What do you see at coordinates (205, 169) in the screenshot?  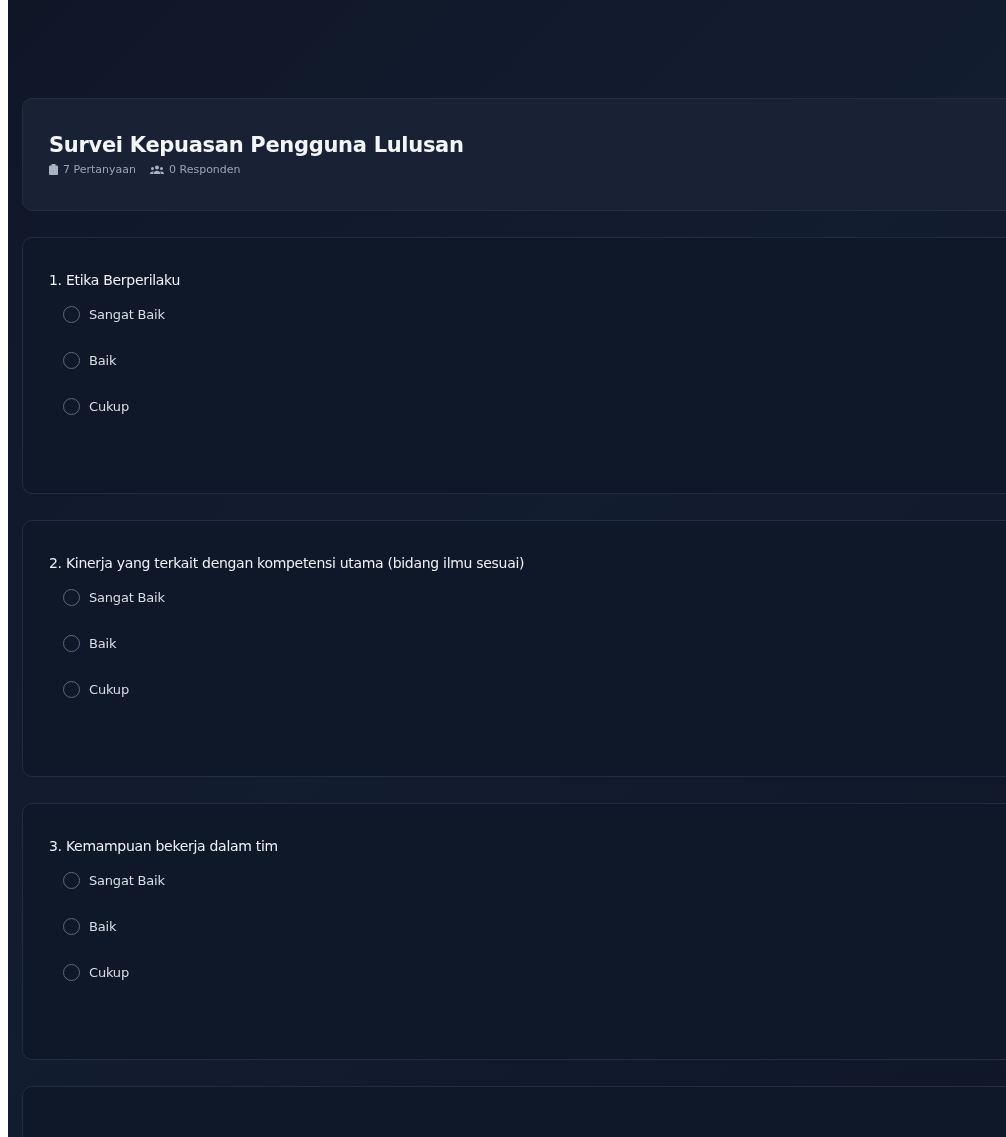 I see `respondents-count: 0 Responden` at bounding box center [205, 169].